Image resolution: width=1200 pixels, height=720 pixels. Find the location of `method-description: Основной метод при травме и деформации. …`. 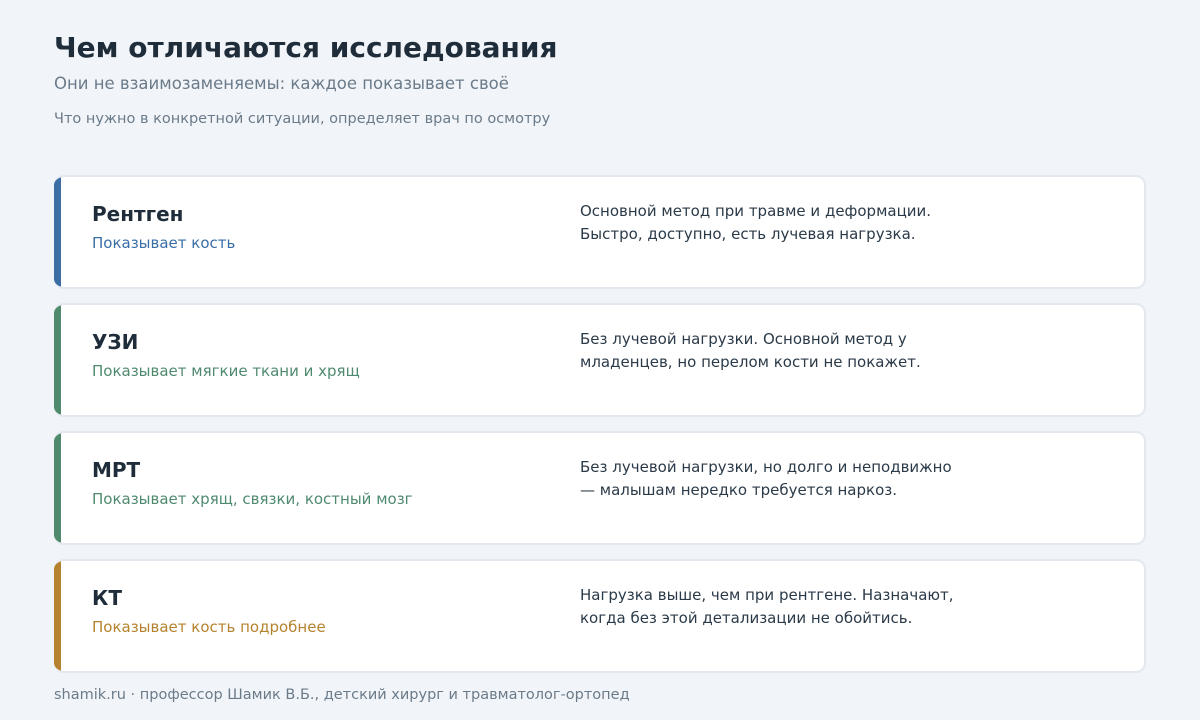

method-description: Основной метод при травме и деформации. … is located at coordinates (756, 222).